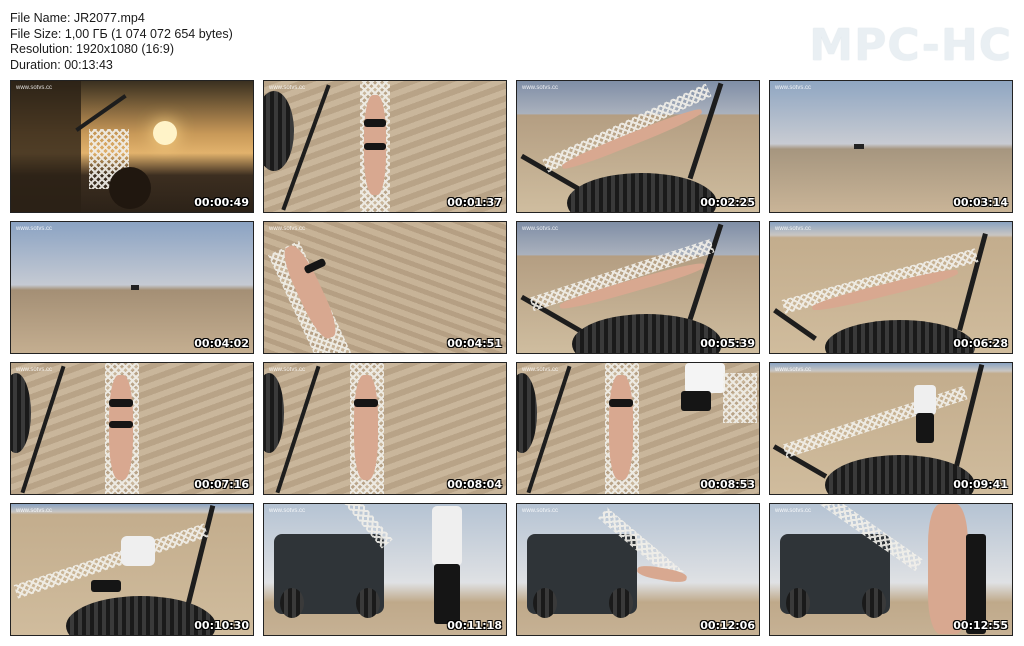 This screenshot has height=646, width=1024. I want to click on thumbnail: www.sotvs.cc 00:02:25, so click(638, 146).